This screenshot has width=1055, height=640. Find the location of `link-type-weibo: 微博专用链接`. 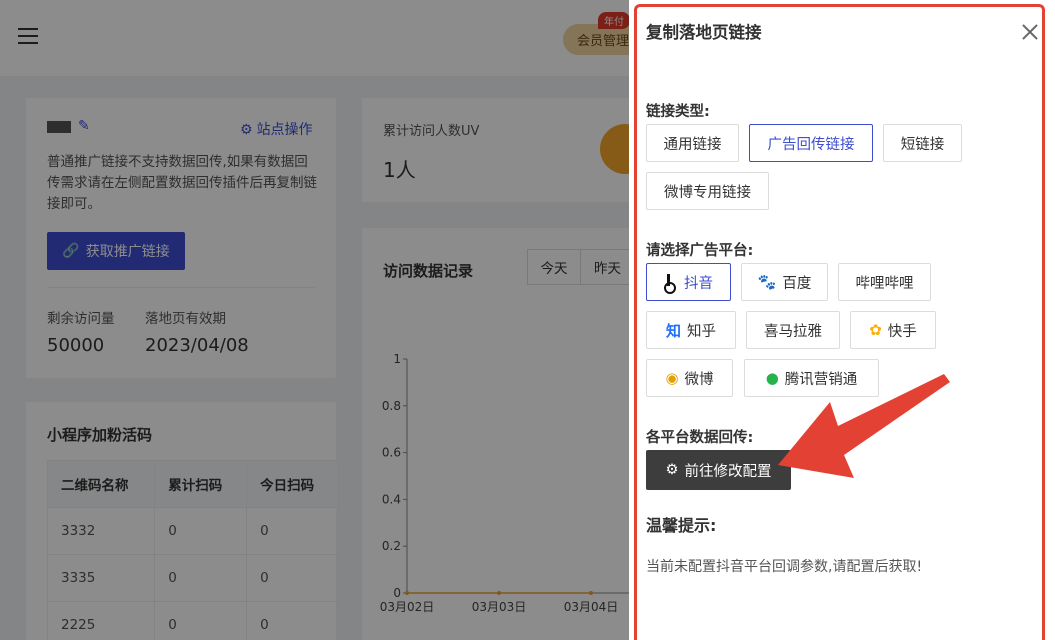

link-type-weibo: 微博专用链接 is located at coordinates (707, 191).